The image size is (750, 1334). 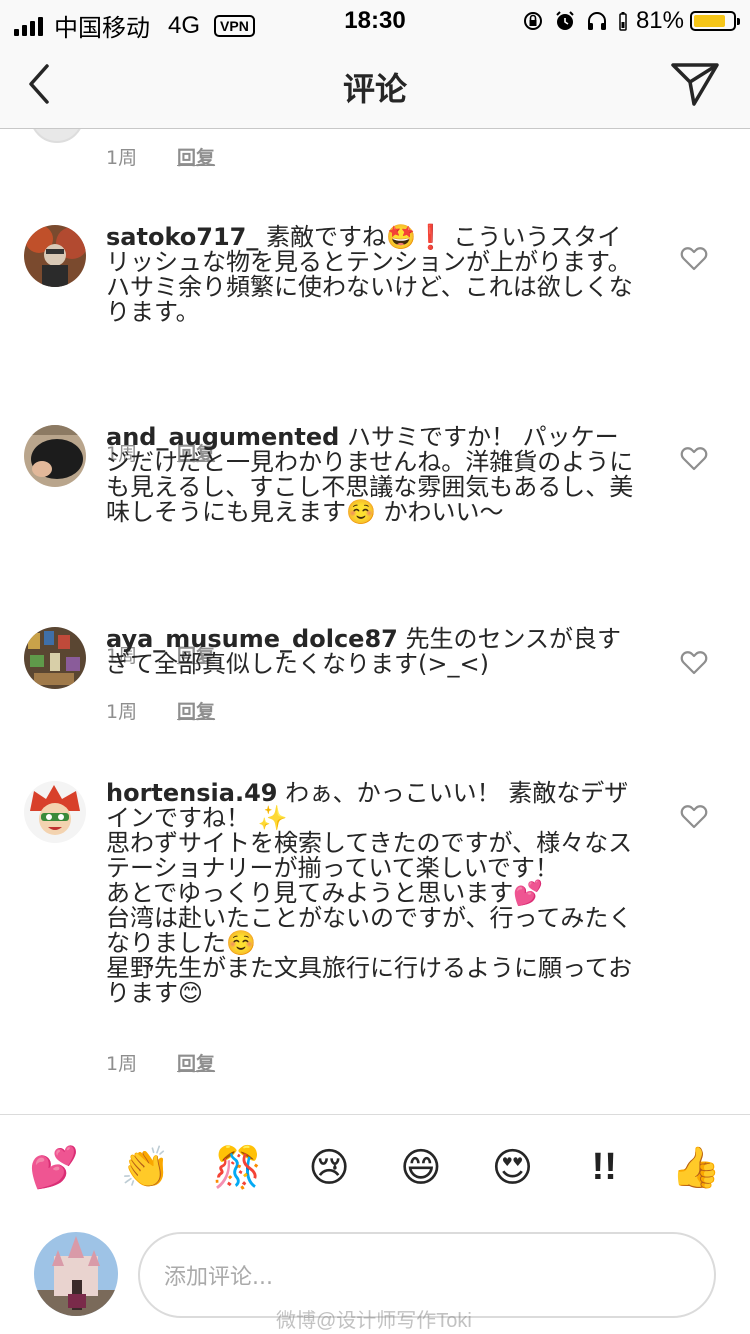 What do you see at coordinates (146, 1167) in the screenshot?
I see `clapping-hands-emoji-icon: 👏` at bounding box center [146, 1167].